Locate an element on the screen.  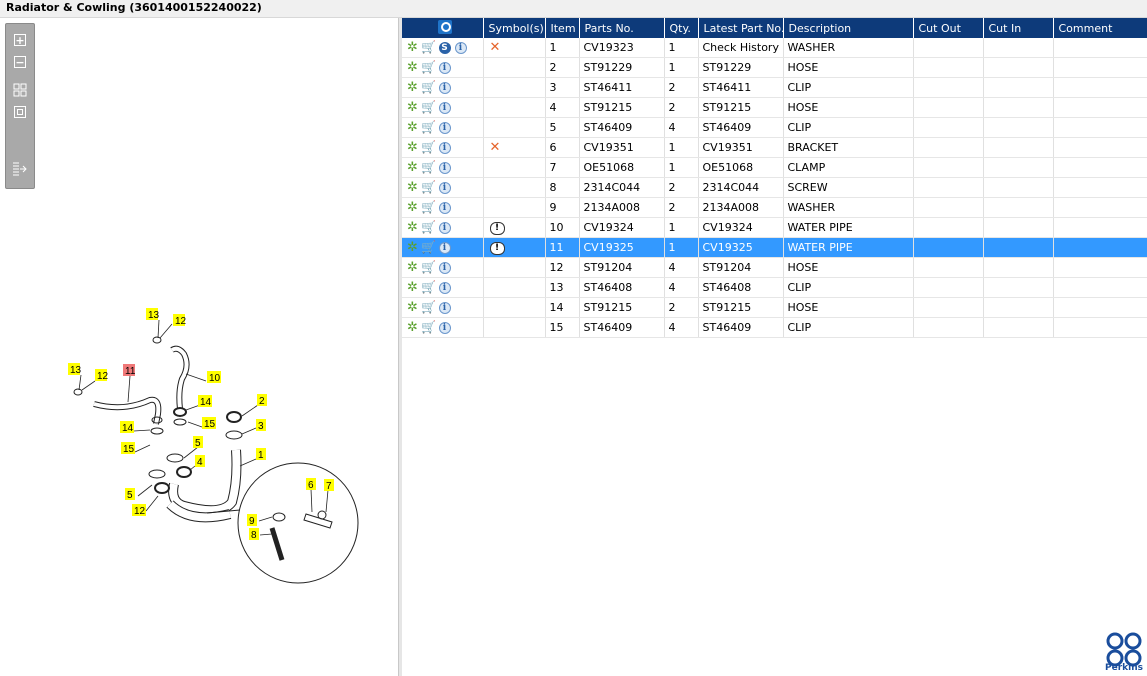
table-row: ✲ 🛒 i 4 ST91215 2 ST91215 HOSE is located at coordinates (774, 107).